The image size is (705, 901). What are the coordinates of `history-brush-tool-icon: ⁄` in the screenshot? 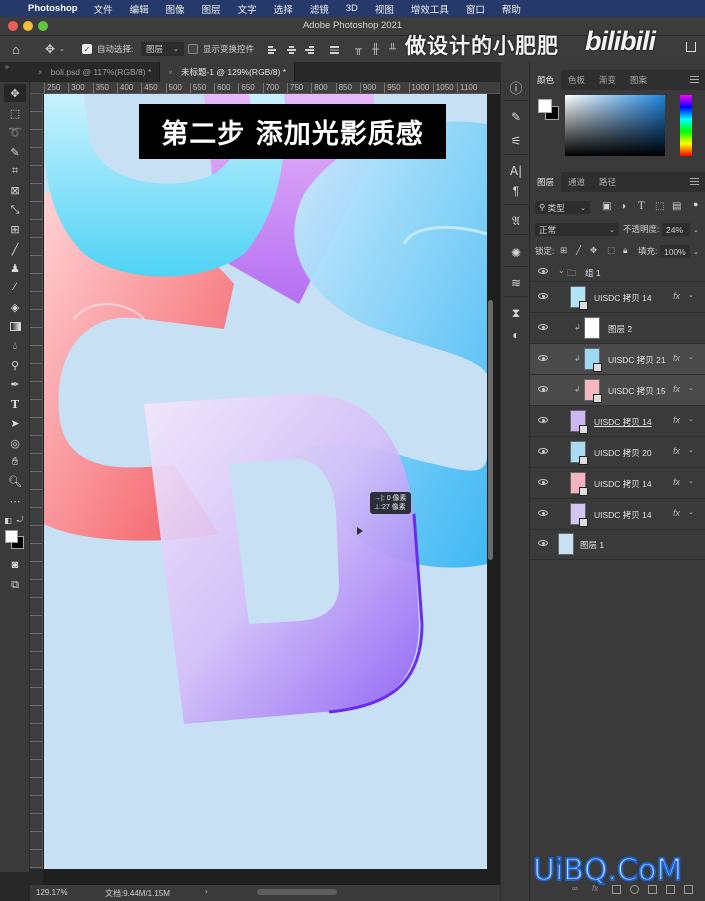 It's located at (15, 287).